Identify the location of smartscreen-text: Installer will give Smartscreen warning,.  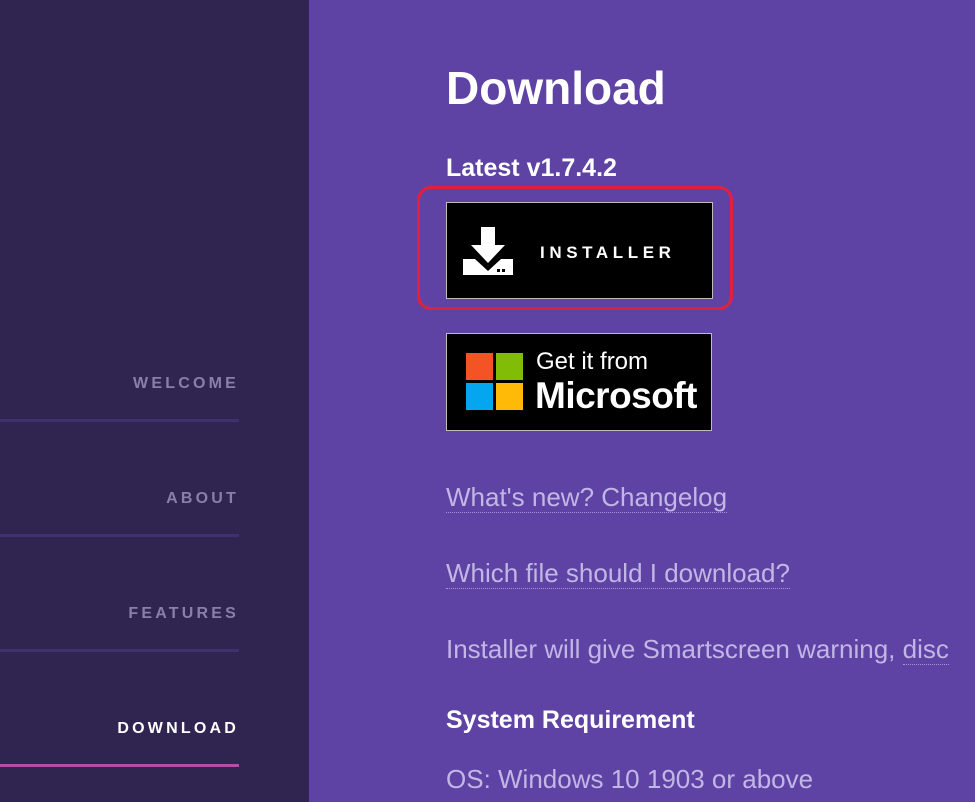
(674, 649).